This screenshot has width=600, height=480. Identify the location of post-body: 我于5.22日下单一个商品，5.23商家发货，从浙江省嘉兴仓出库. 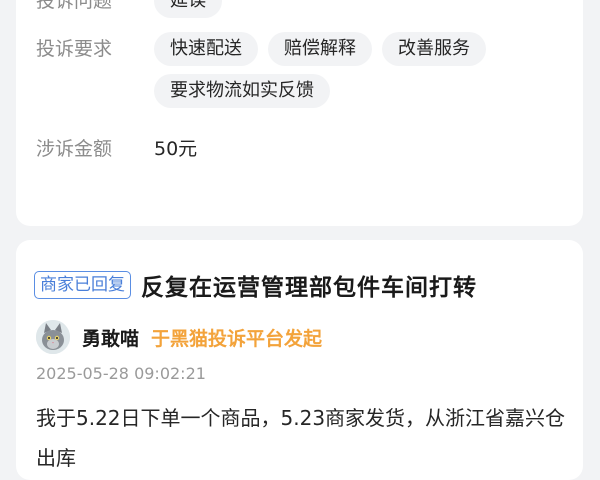
(301, 438).